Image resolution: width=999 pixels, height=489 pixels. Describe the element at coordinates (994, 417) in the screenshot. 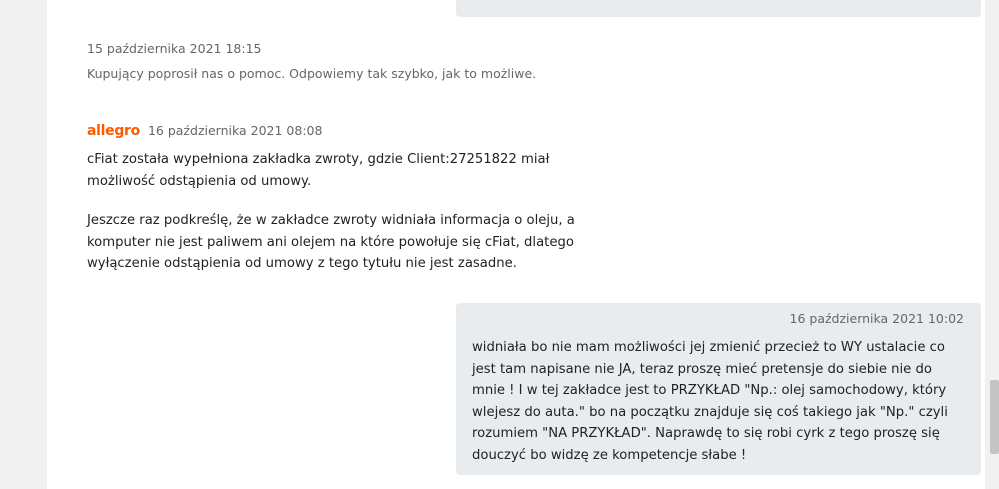

I see `scrollbar-thumb` at that location.